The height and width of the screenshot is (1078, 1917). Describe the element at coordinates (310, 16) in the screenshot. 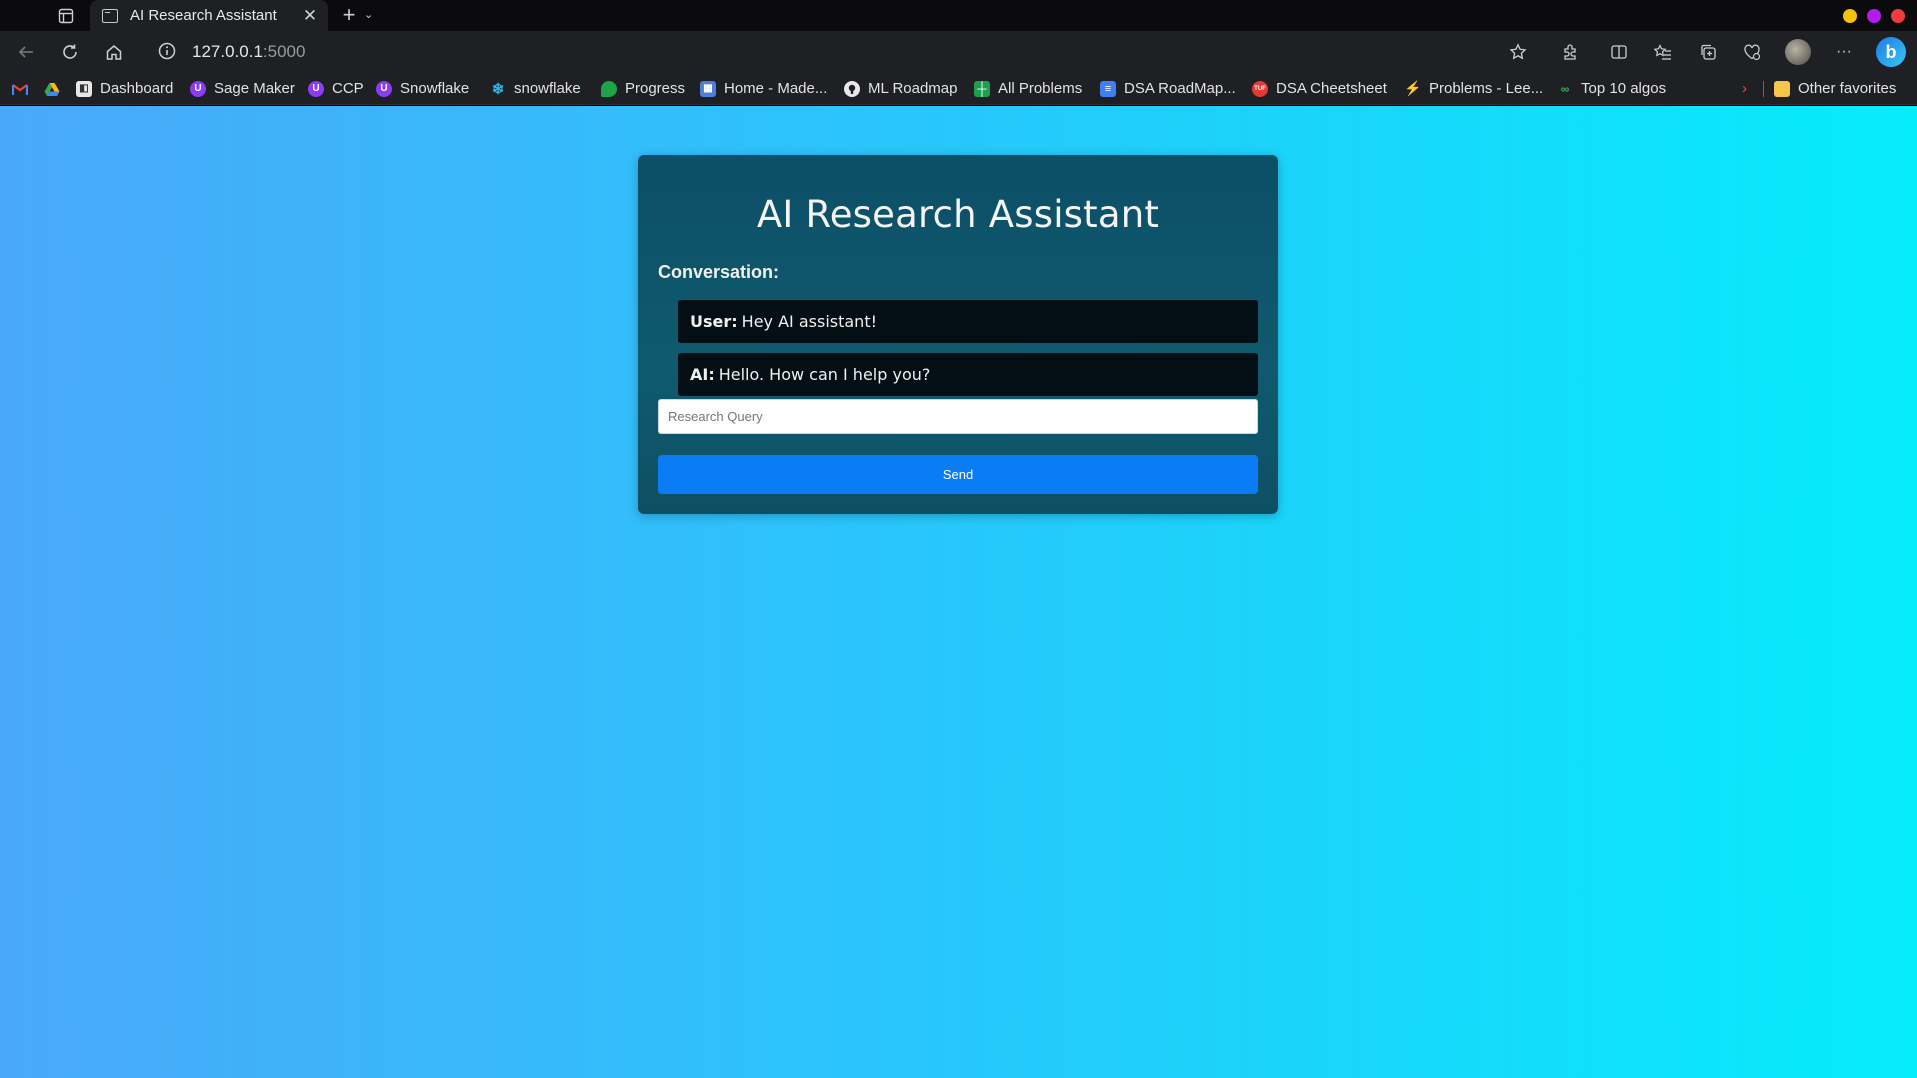

I see `close-tab-icon: ✕` at that location.